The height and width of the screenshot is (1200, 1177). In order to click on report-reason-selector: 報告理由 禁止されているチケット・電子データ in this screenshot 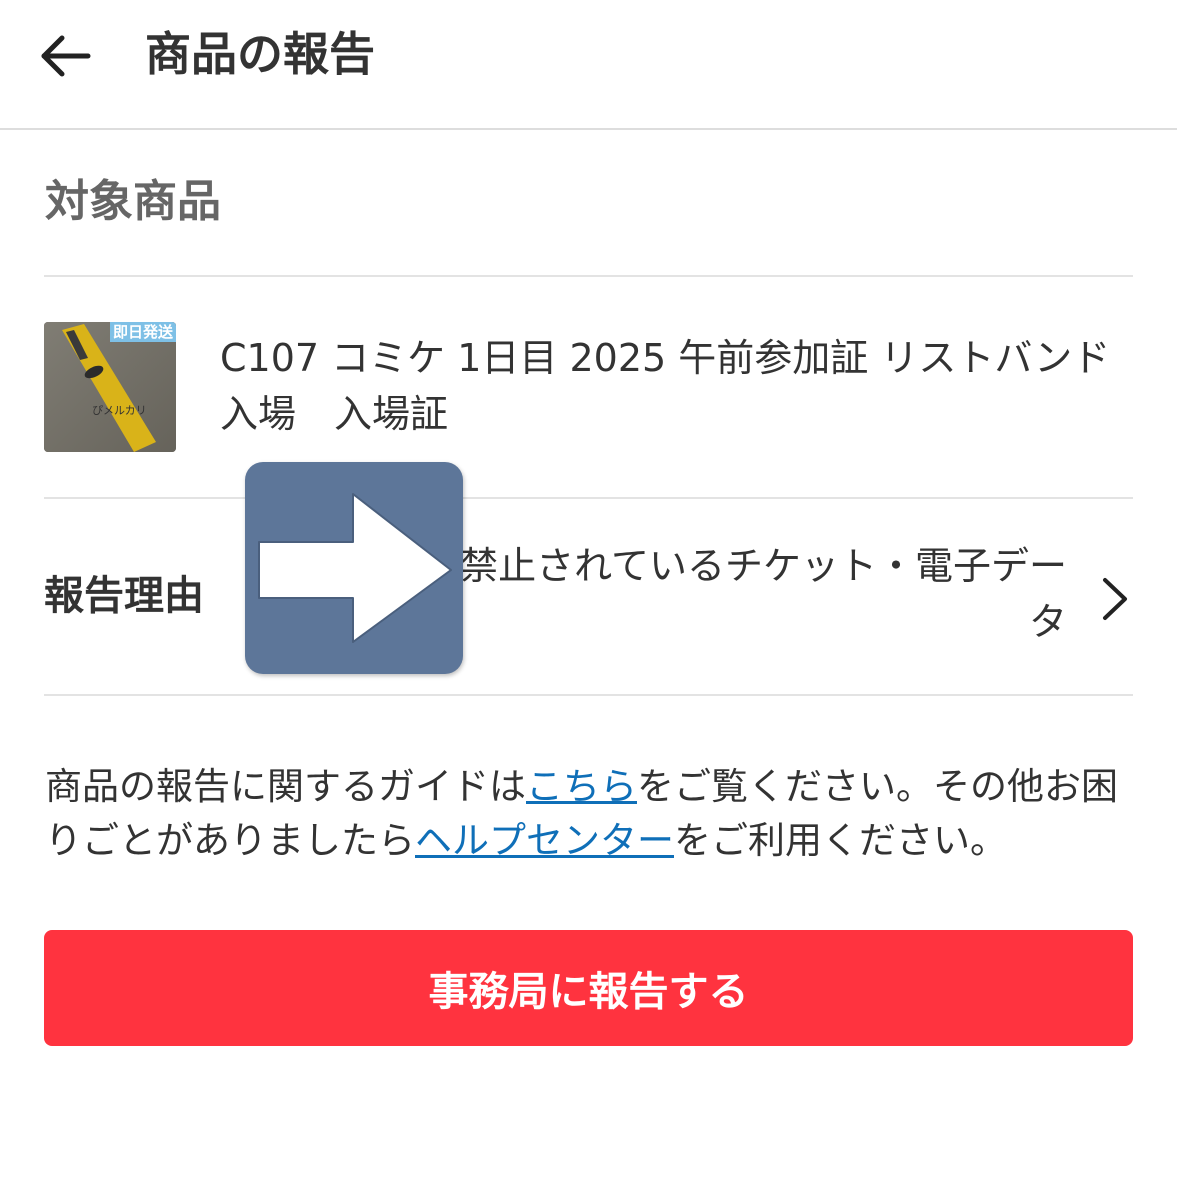, I will do `click(588, 597)`.